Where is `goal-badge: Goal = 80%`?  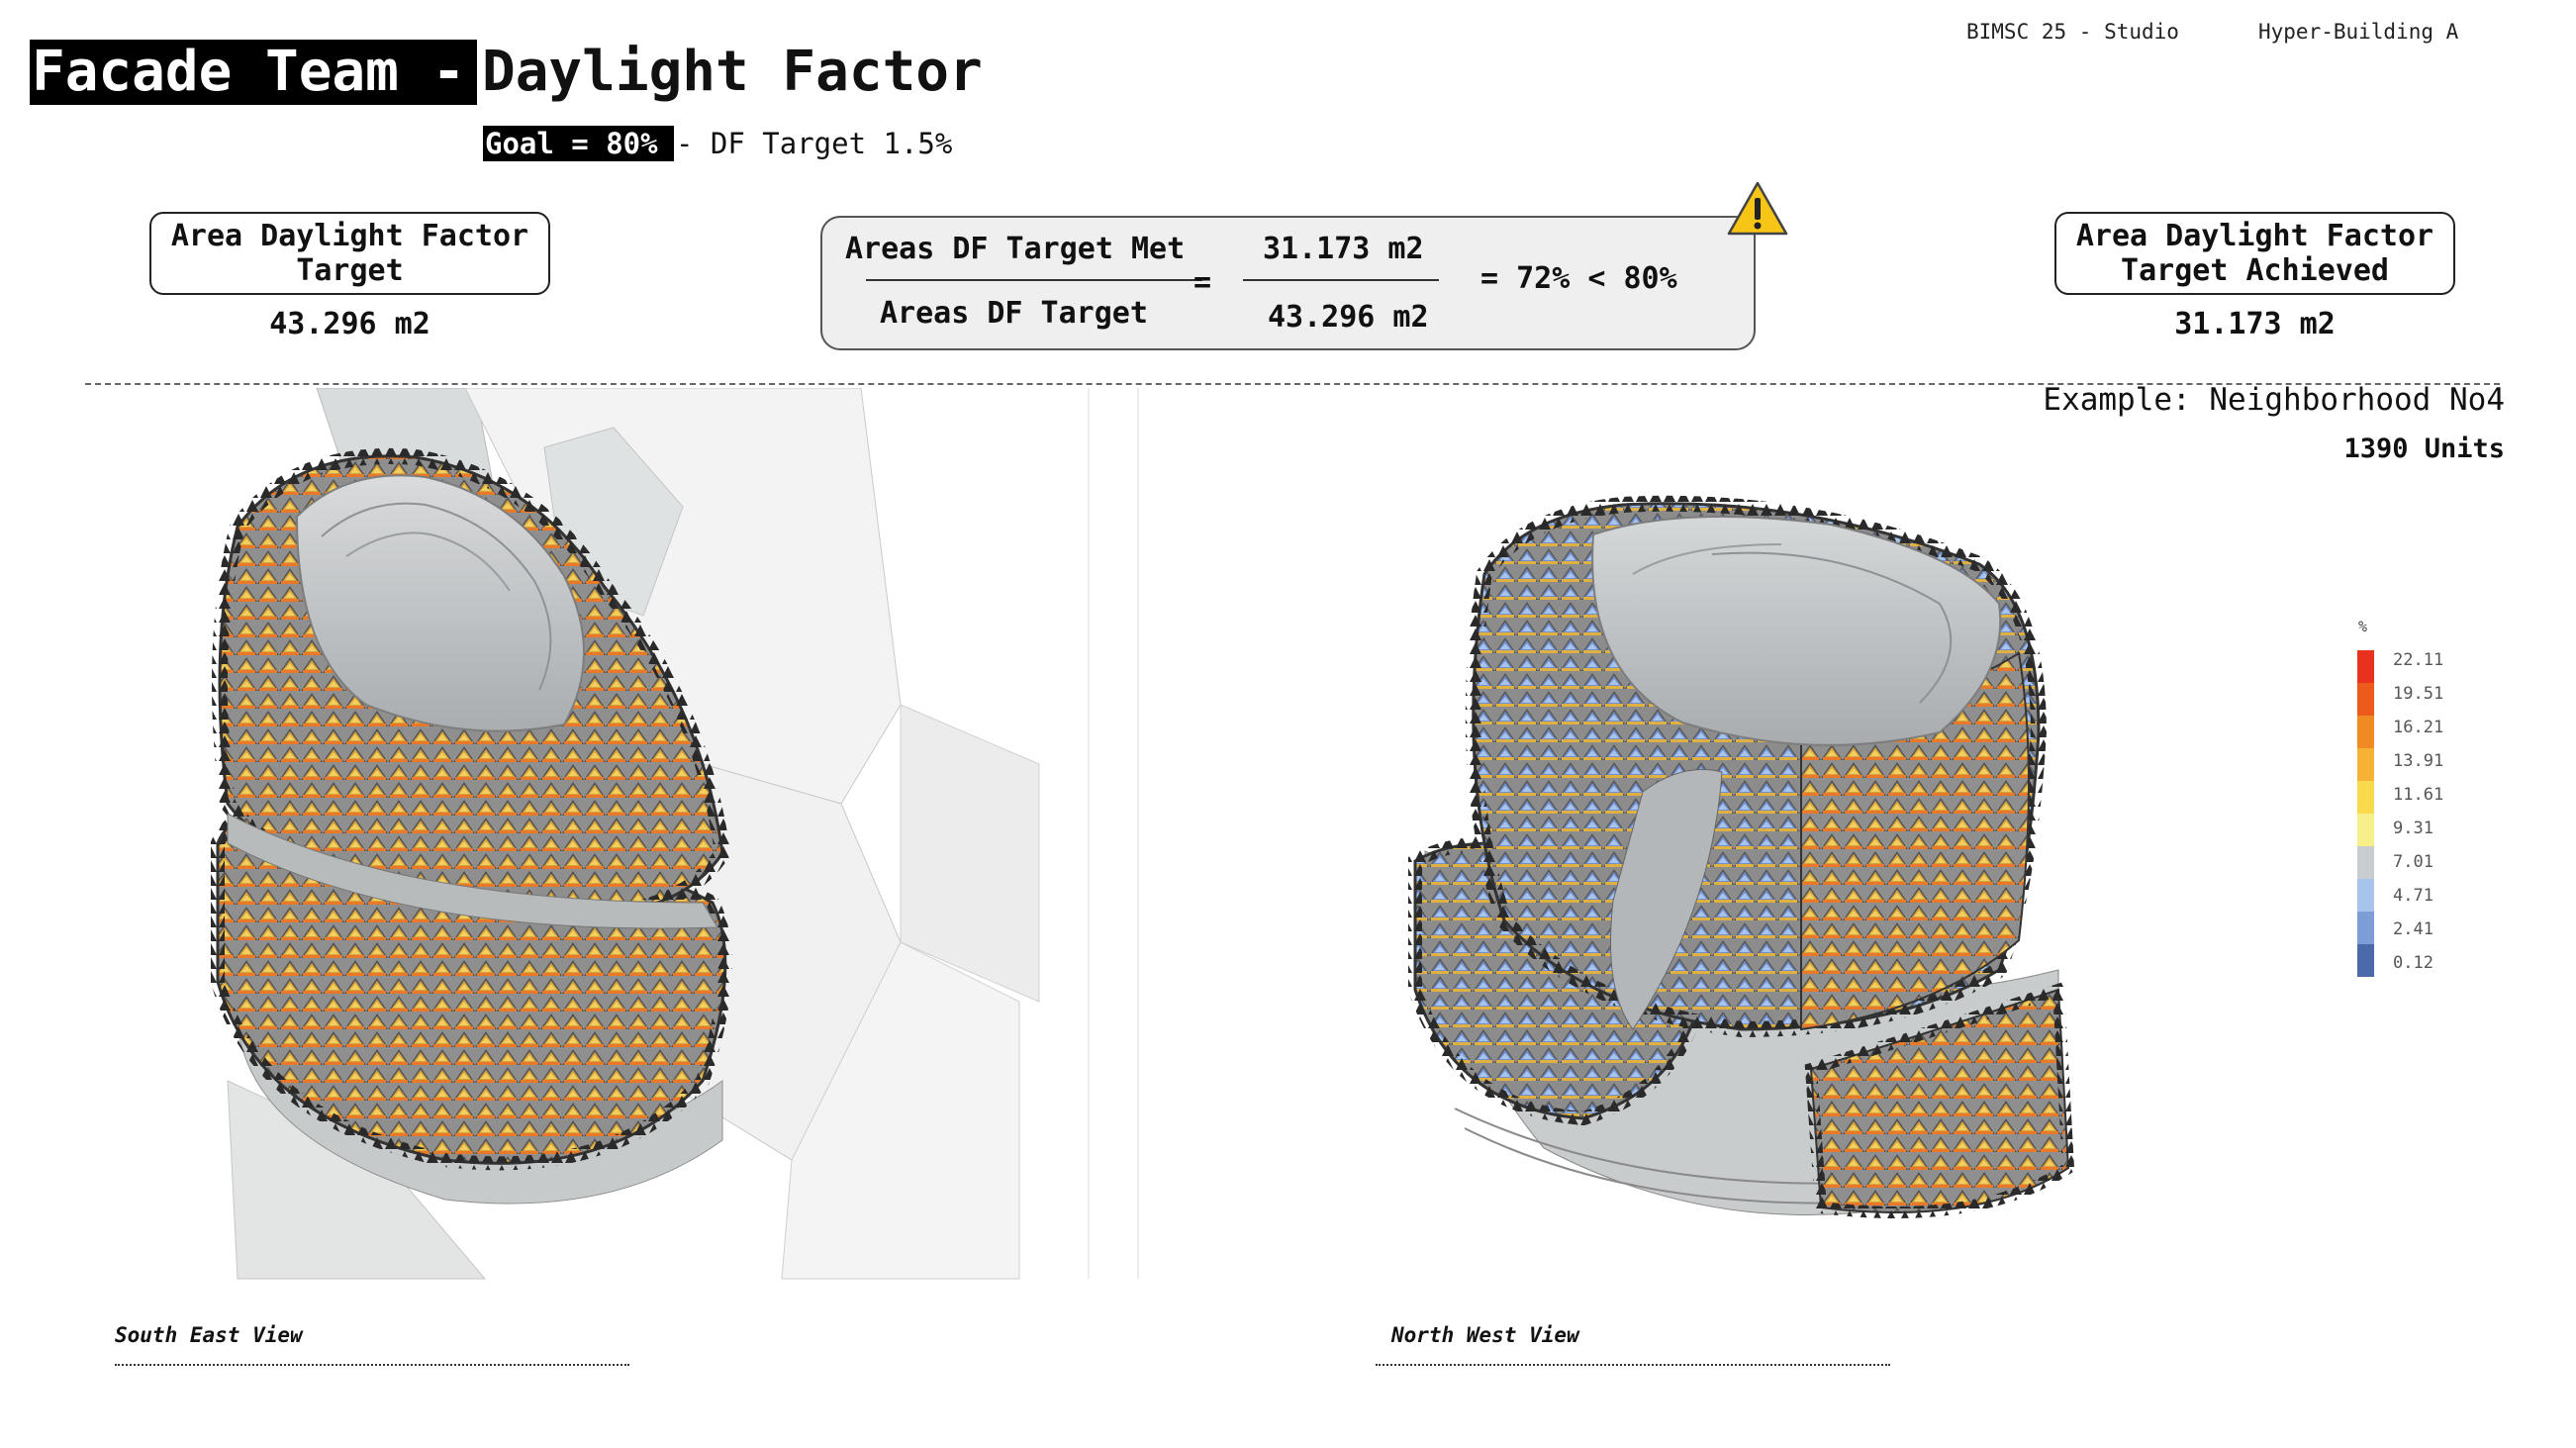
goal-badge: Goal = 80% is located at coordinates (578, 143).